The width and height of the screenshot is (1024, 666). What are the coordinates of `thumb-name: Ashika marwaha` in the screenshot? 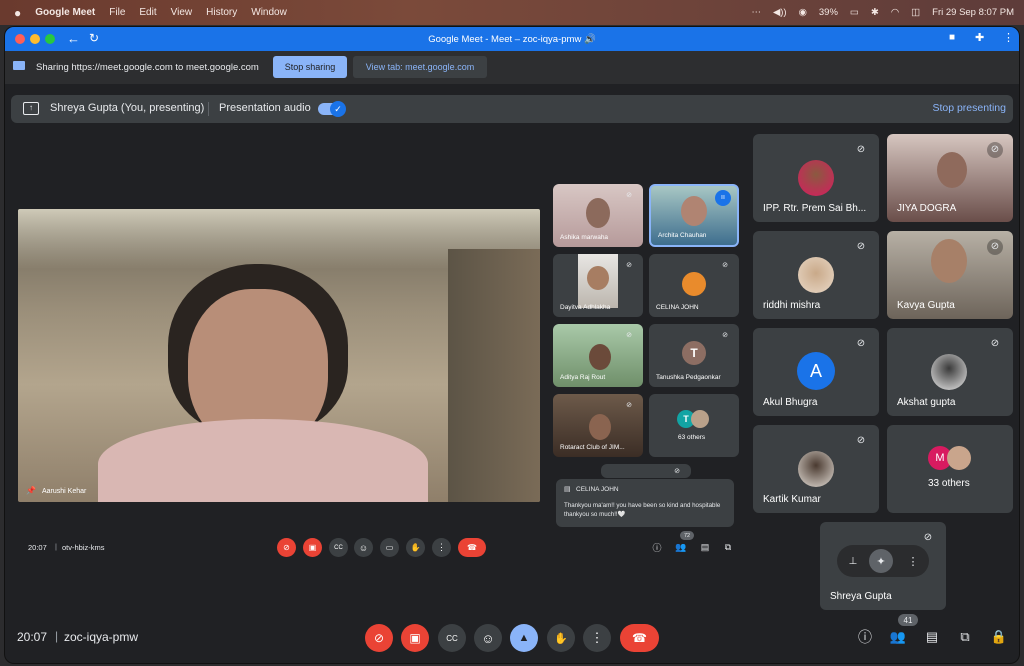 It's located at (584, 237).